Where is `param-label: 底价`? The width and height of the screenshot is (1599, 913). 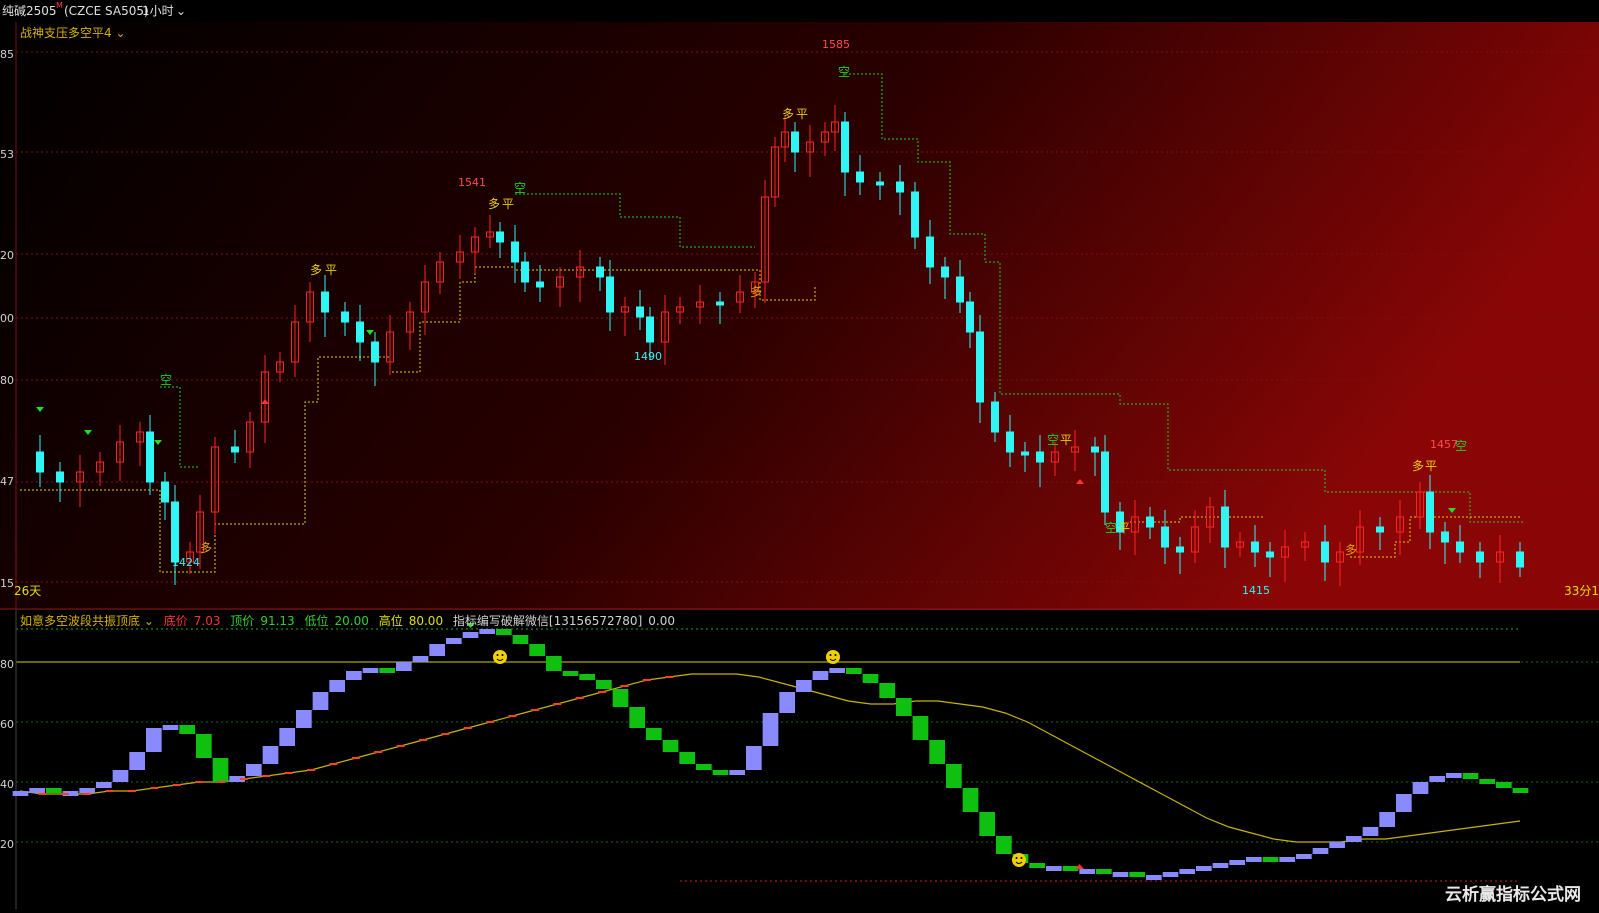 param-label: 底价 is located at coordinates (175, 621).